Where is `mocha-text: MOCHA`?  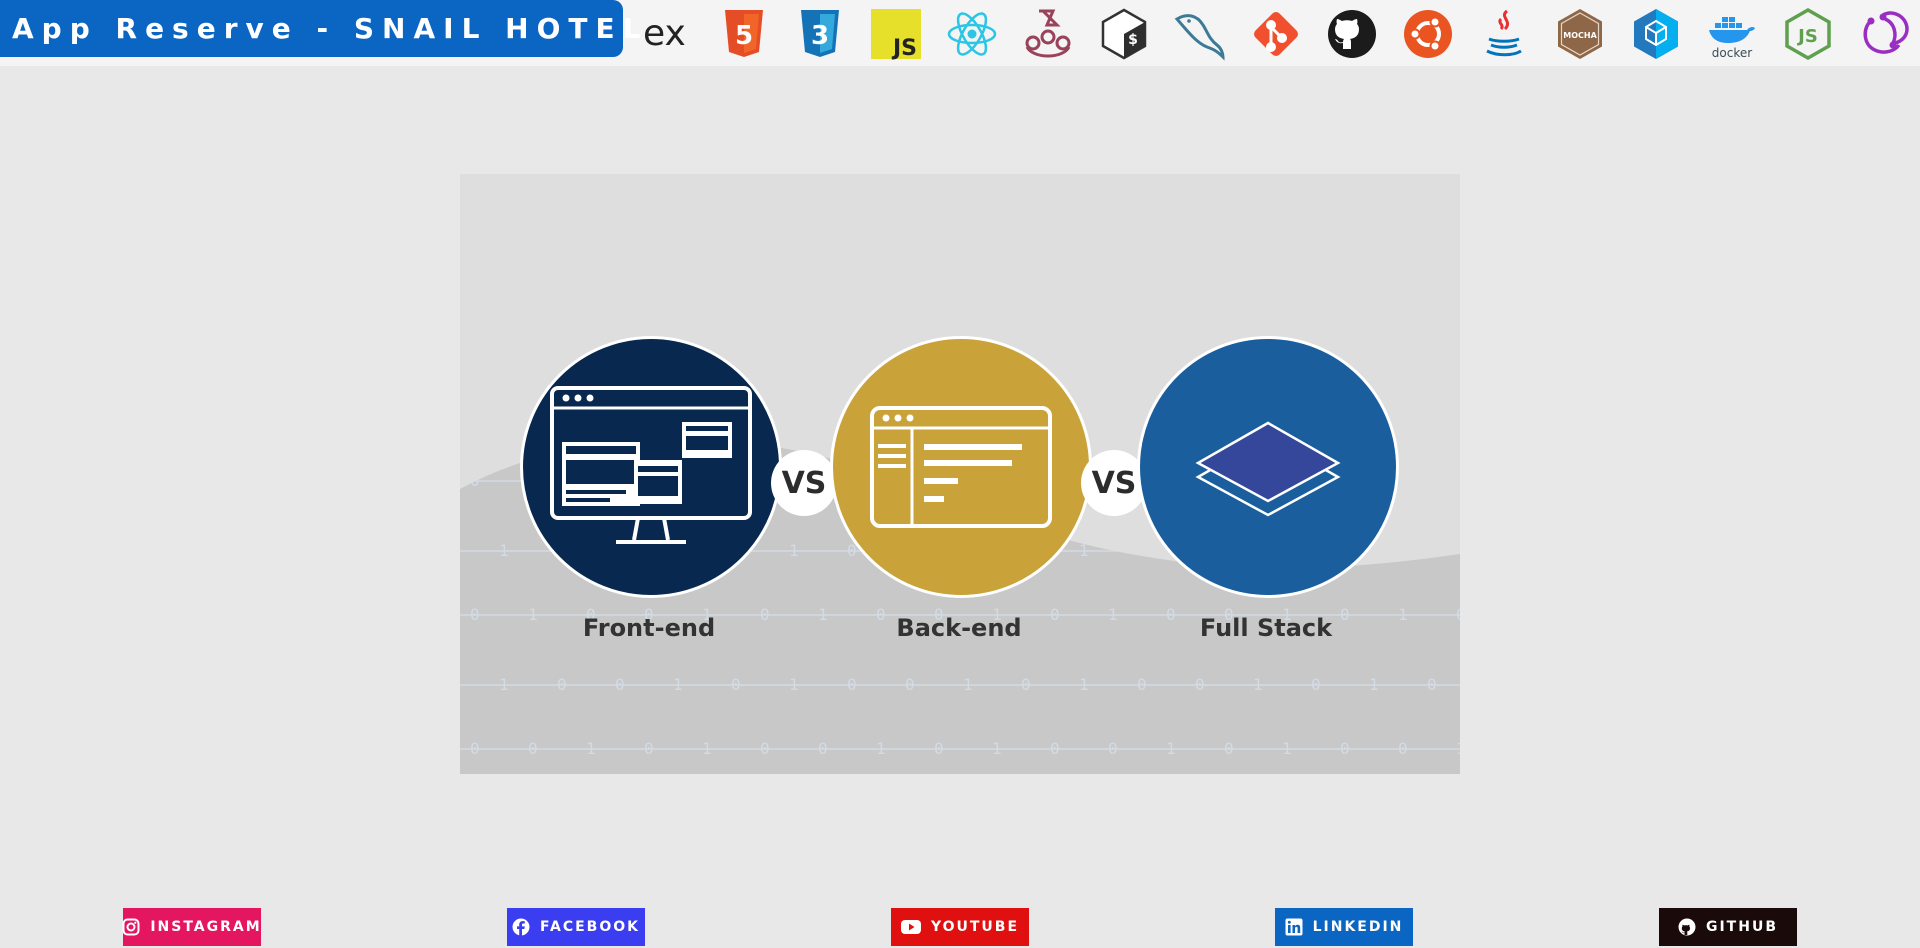 mocha-text: MOCHA is located at coordinates (1580, 35).